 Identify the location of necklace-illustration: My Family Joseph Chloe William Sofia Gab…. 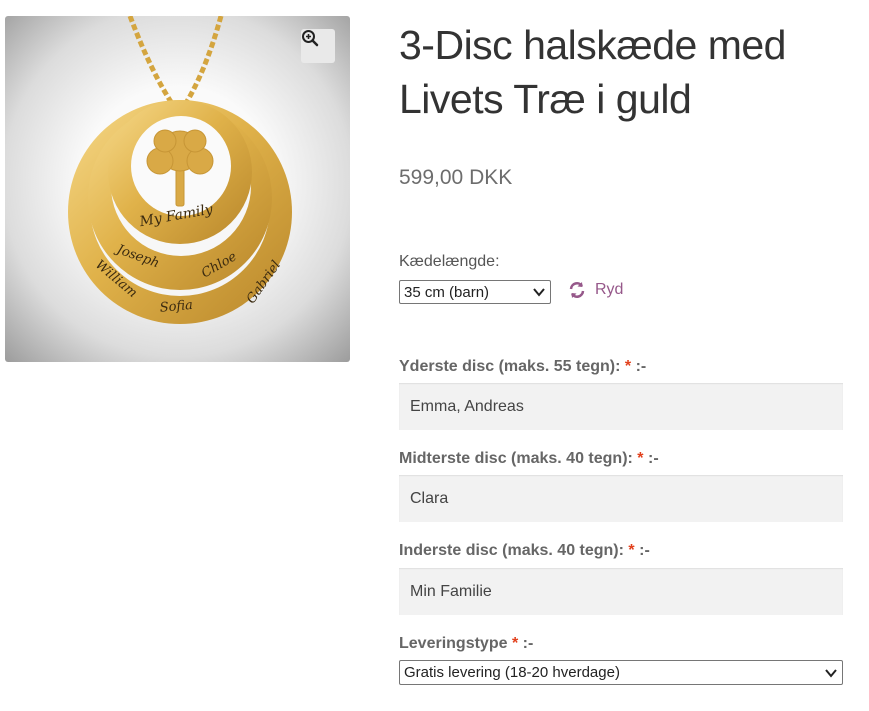
(180, 170).